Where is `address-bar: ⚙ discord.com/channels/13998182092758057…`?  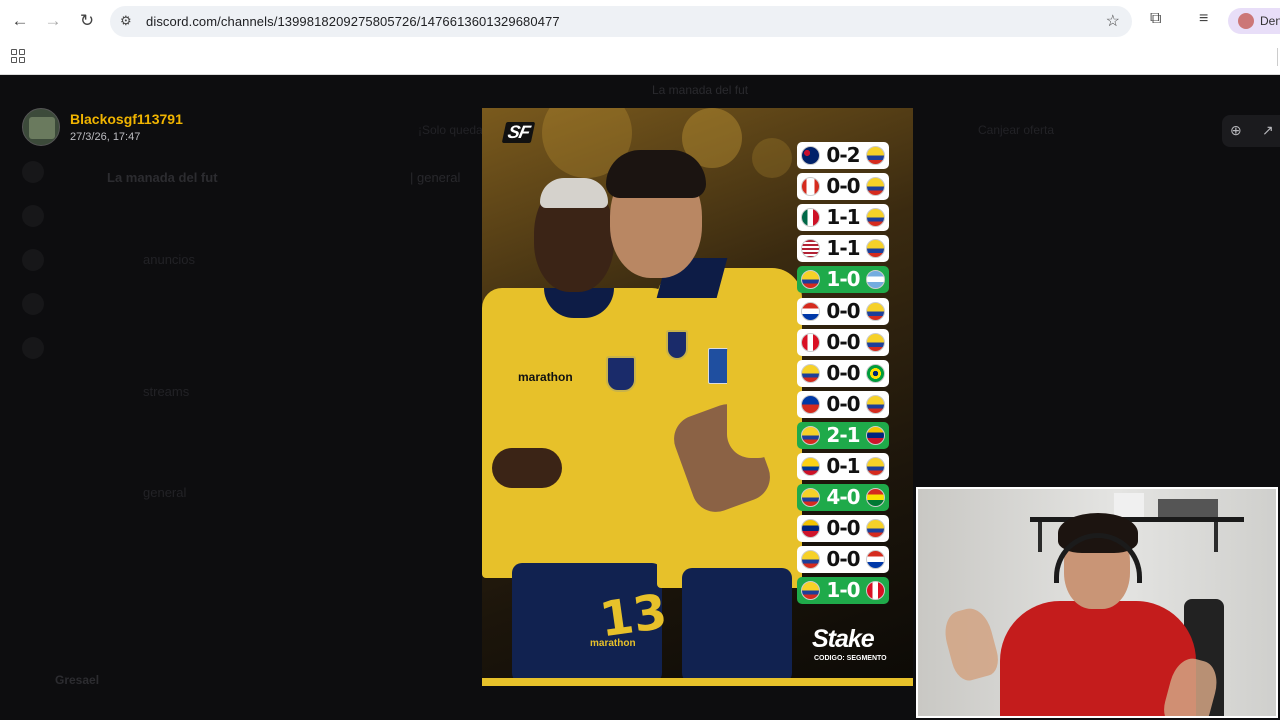 address-bar: ⚙ discord.com/channels/13998182092758057… is located at coordinates (621, 21).